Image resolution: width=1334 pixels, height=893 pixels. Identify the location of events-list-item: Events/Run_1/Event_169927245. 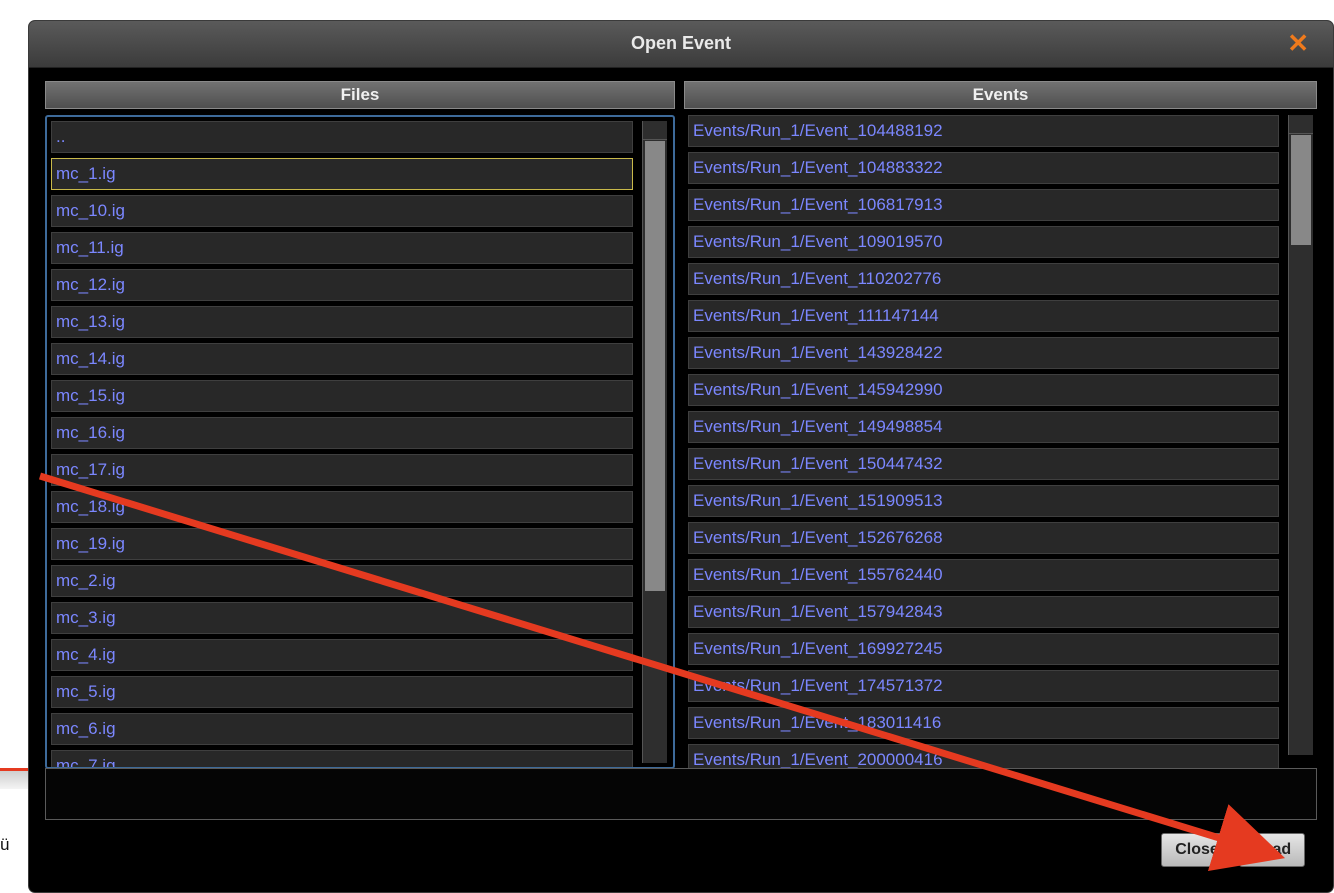
(983, 649).